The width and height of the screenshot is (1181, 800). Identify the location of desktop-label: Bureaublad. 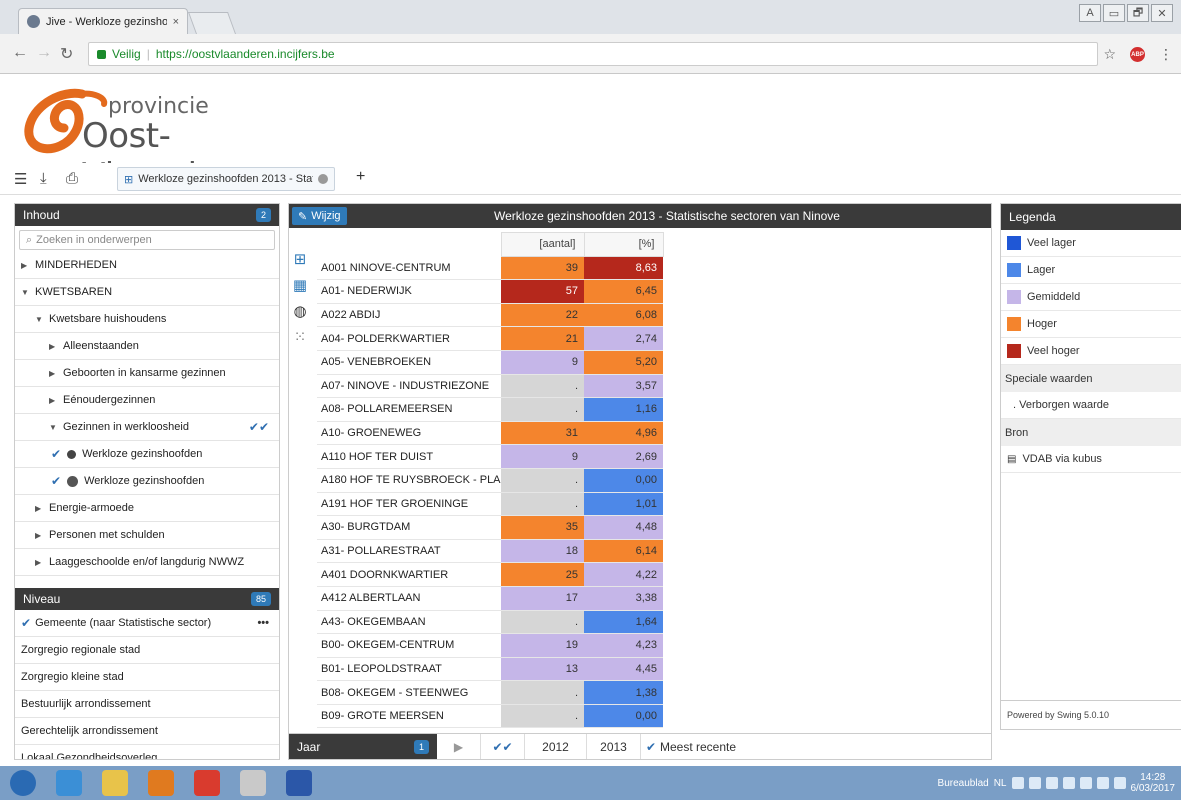
(963, 783).